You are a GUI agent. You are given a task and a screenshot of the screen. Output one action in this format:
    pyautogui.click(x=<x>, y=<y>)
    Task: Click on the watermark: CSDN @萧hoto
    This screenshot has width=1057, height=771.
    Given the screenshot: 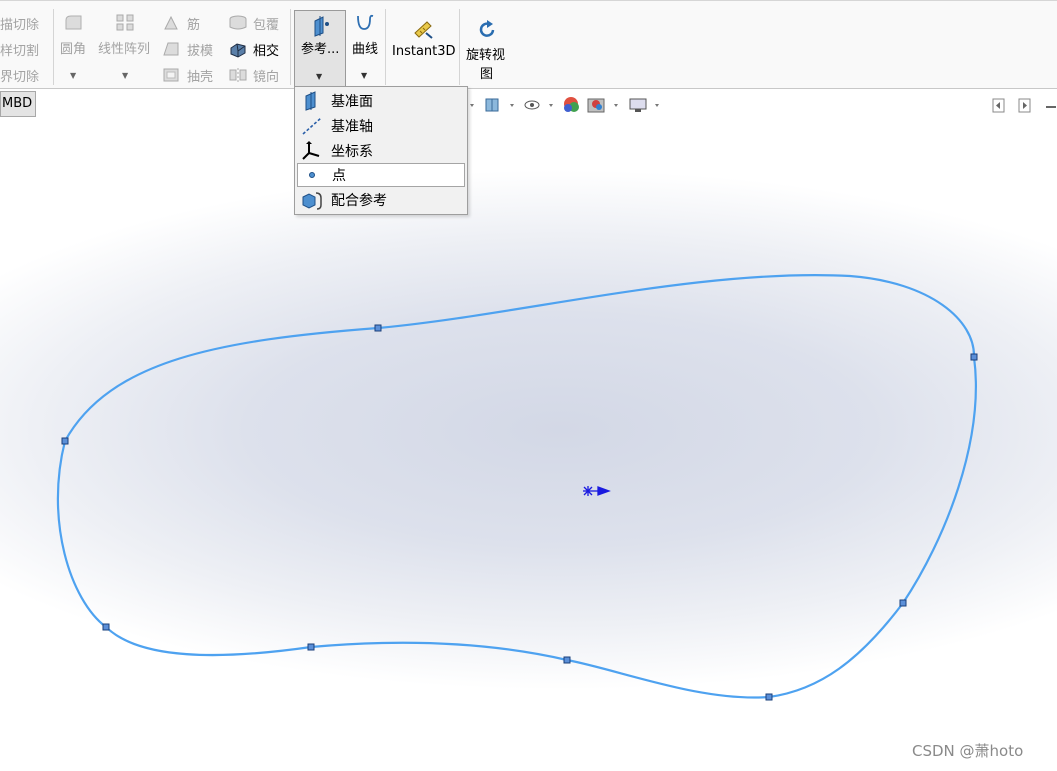 What is the action you would take?
    pyautogui.click(x=968, y=751)
    